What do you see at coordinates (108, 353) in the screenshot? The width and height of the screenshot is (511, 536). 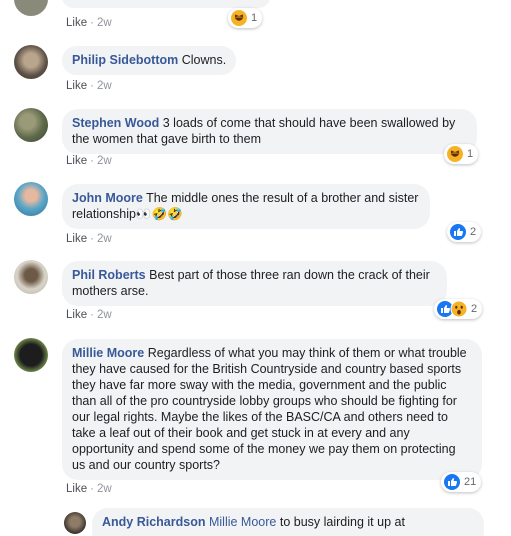 I see `comment-author: Millie Moore` at bounding box center [108, 353].